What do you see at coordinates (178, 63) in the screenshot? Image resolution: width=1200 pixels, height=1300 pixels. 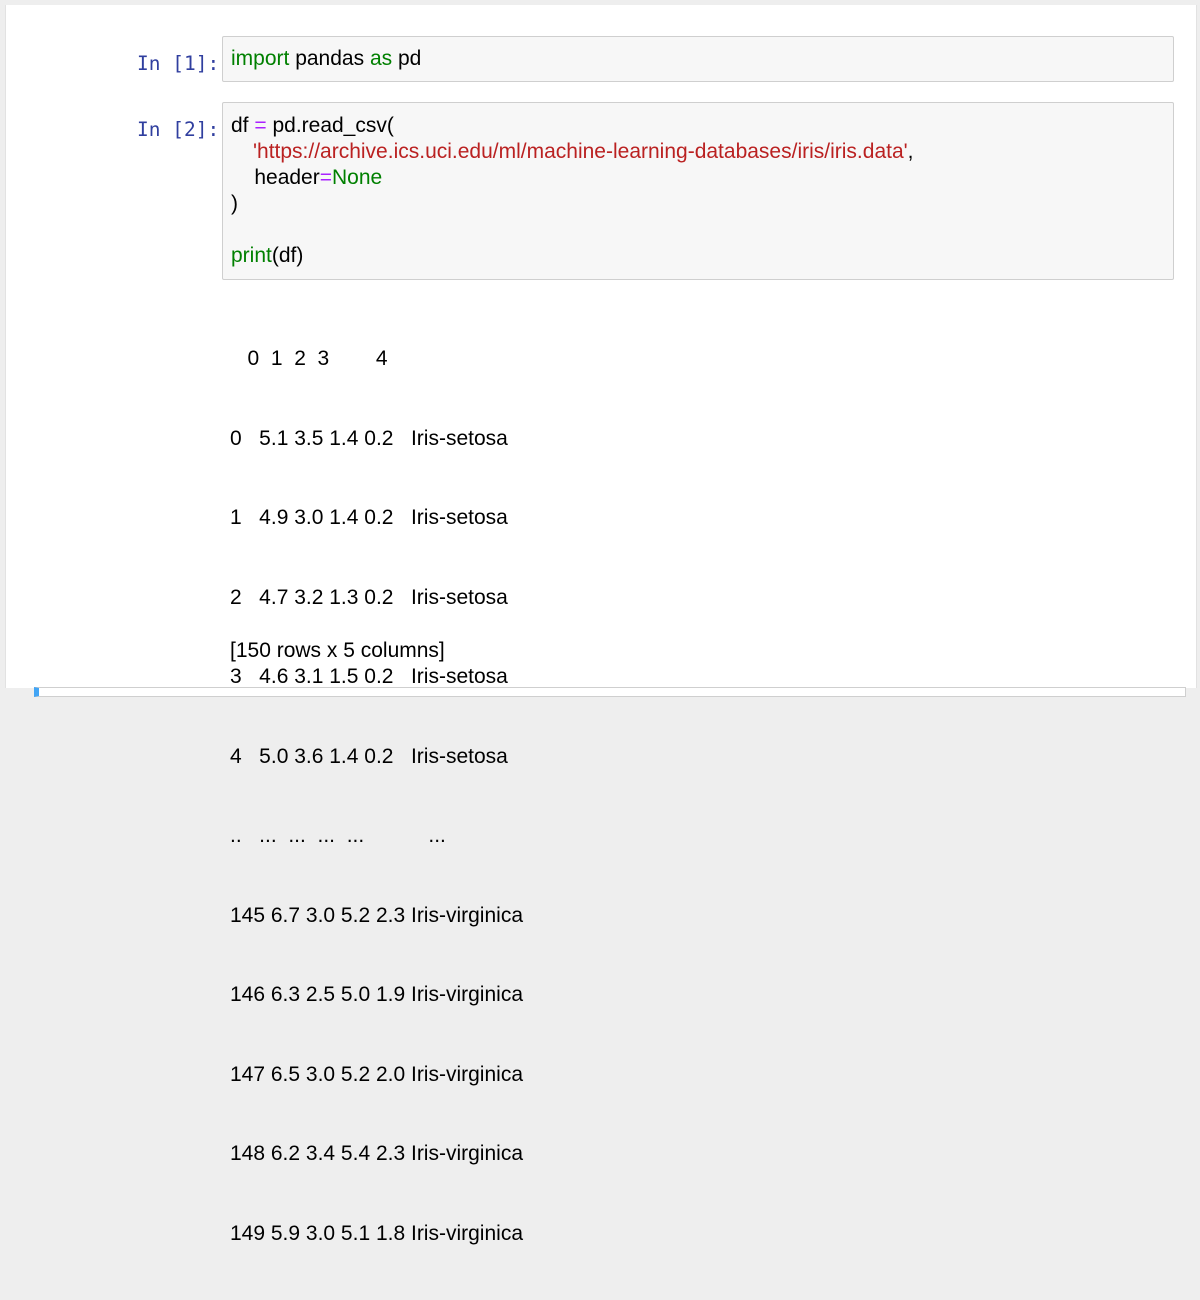 I see `cell-1-prompt: In [1]:` at bounding box center [178, 63].